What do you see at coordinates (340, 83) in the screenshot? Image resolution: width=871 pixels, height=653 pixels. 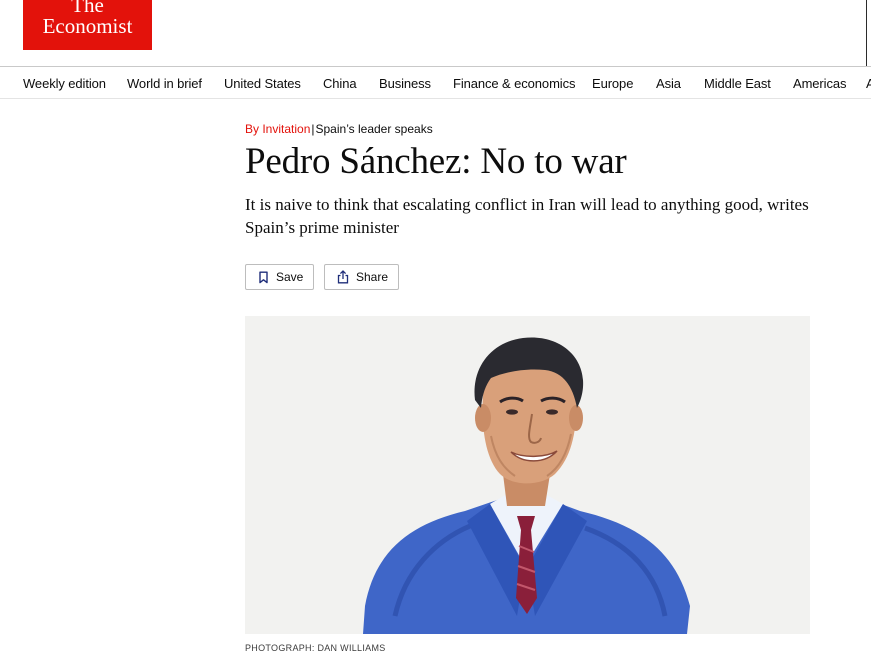 I see `nav-item-china: China` at bounding box center [340, 83].